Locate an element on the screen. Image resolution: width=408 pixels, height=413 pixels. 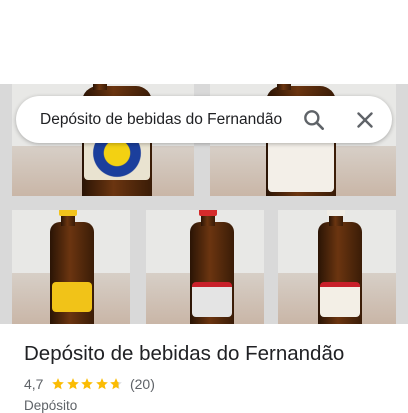
search-bar: Depósito de bebidas do Fernandão is located at coordinates (204, 119).